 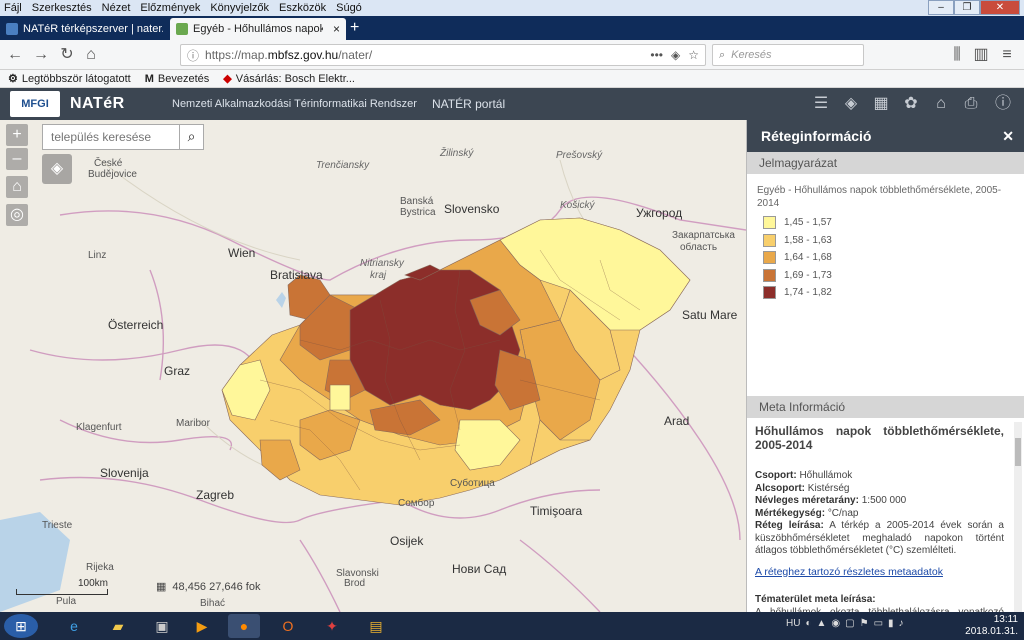 What do you see at coordinates (675, 55) in the screenshot?
I see `pocket-icon: ◈` at bounding box center [675, 55].